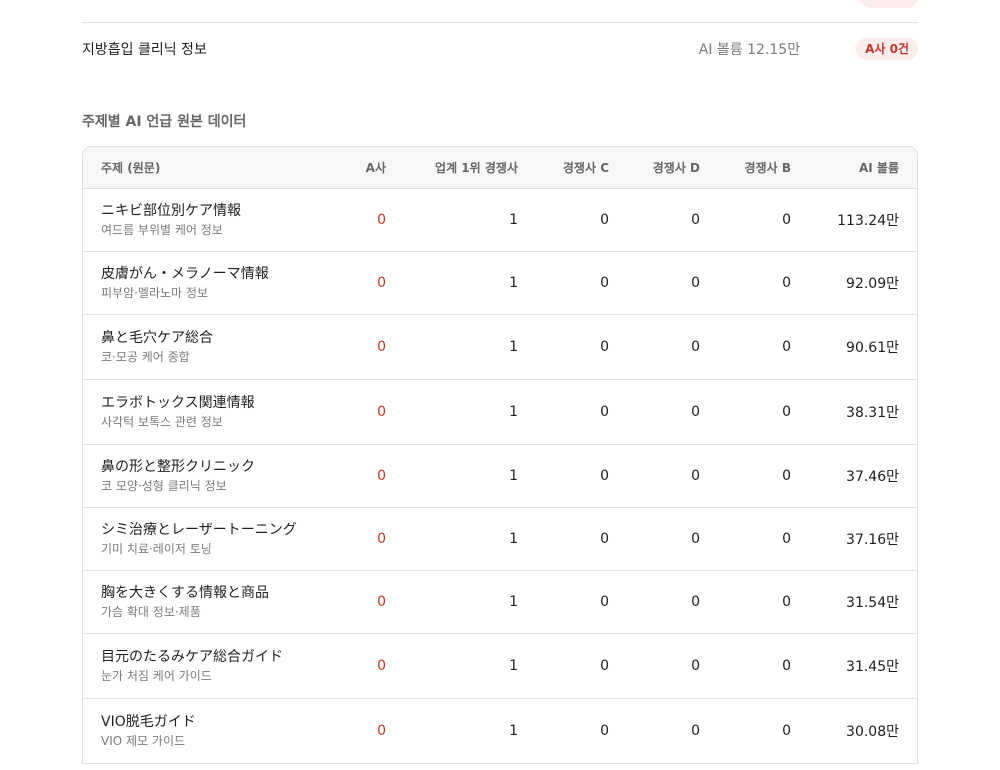 This screenshot has height=770, width=1000. Describe the element at coordinates (854, 220) in the screenshot. I see `ai-volume: 113.24만` at that location.